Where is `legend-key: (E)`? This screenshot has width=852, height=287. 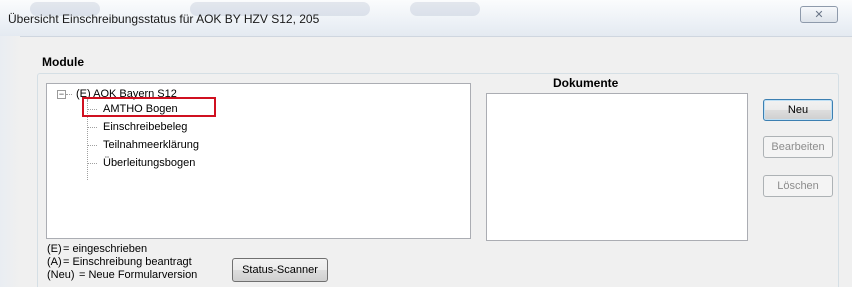
legend-key: (E) is located at coordinates (54, 249).